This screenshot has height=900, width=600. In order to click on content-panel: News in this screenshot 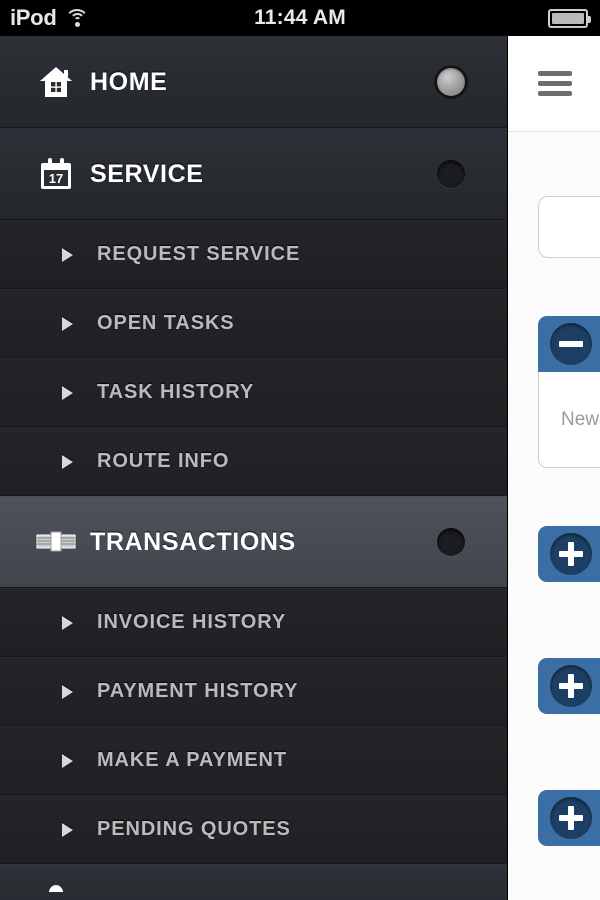, I will do `click(554, 468)`.